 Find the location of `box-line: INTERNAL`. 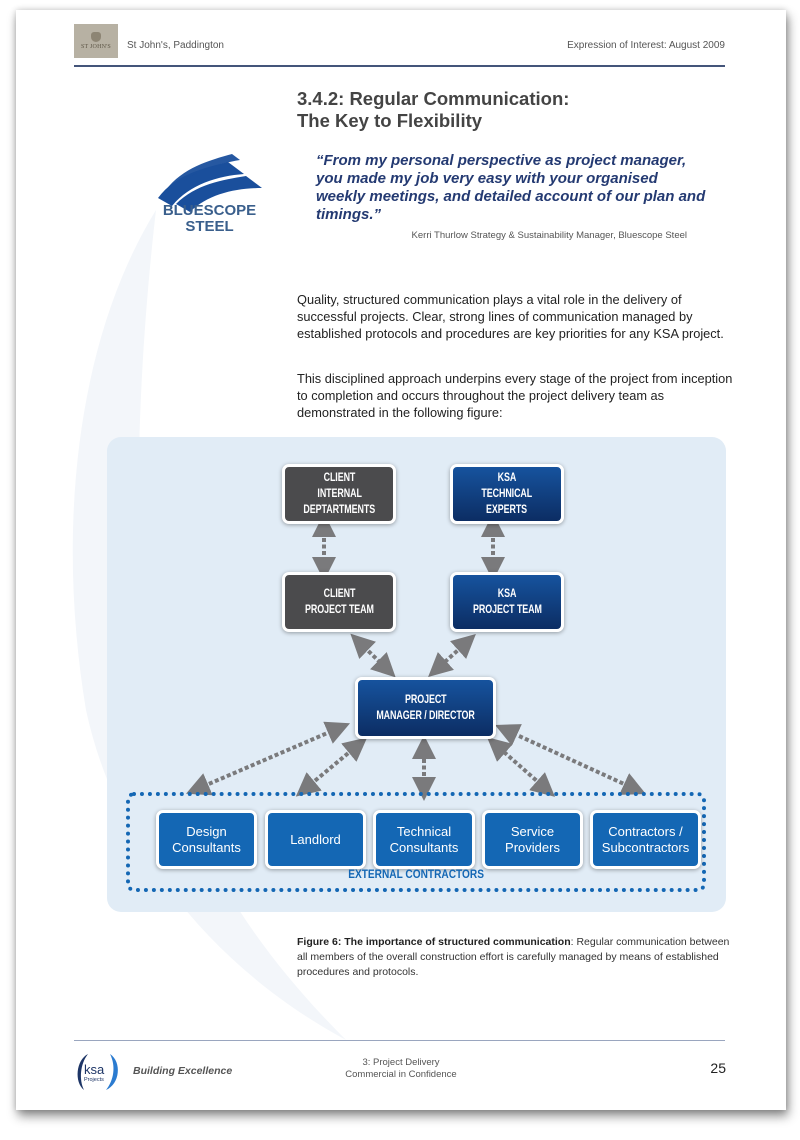

box-line: INTERNAL is located at coordinates (339, 494).